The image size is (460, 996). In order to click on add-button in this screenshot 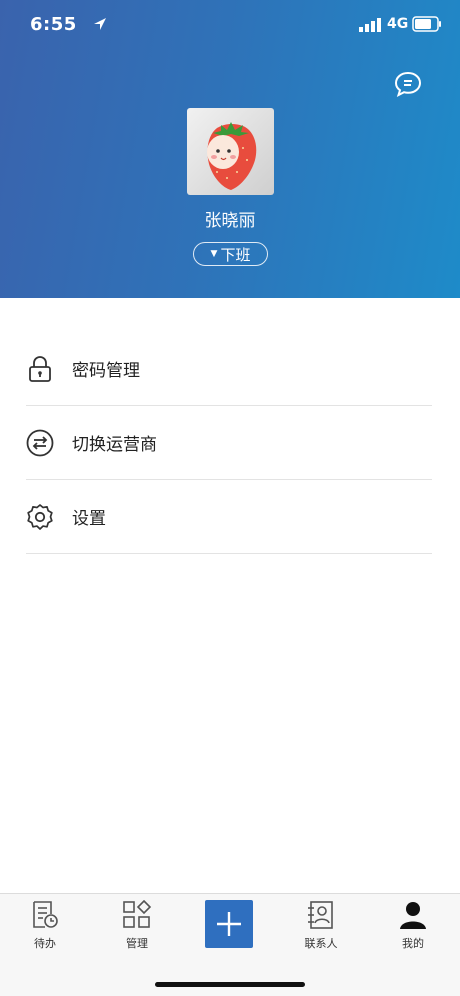, I will do `click(229, 924)`.